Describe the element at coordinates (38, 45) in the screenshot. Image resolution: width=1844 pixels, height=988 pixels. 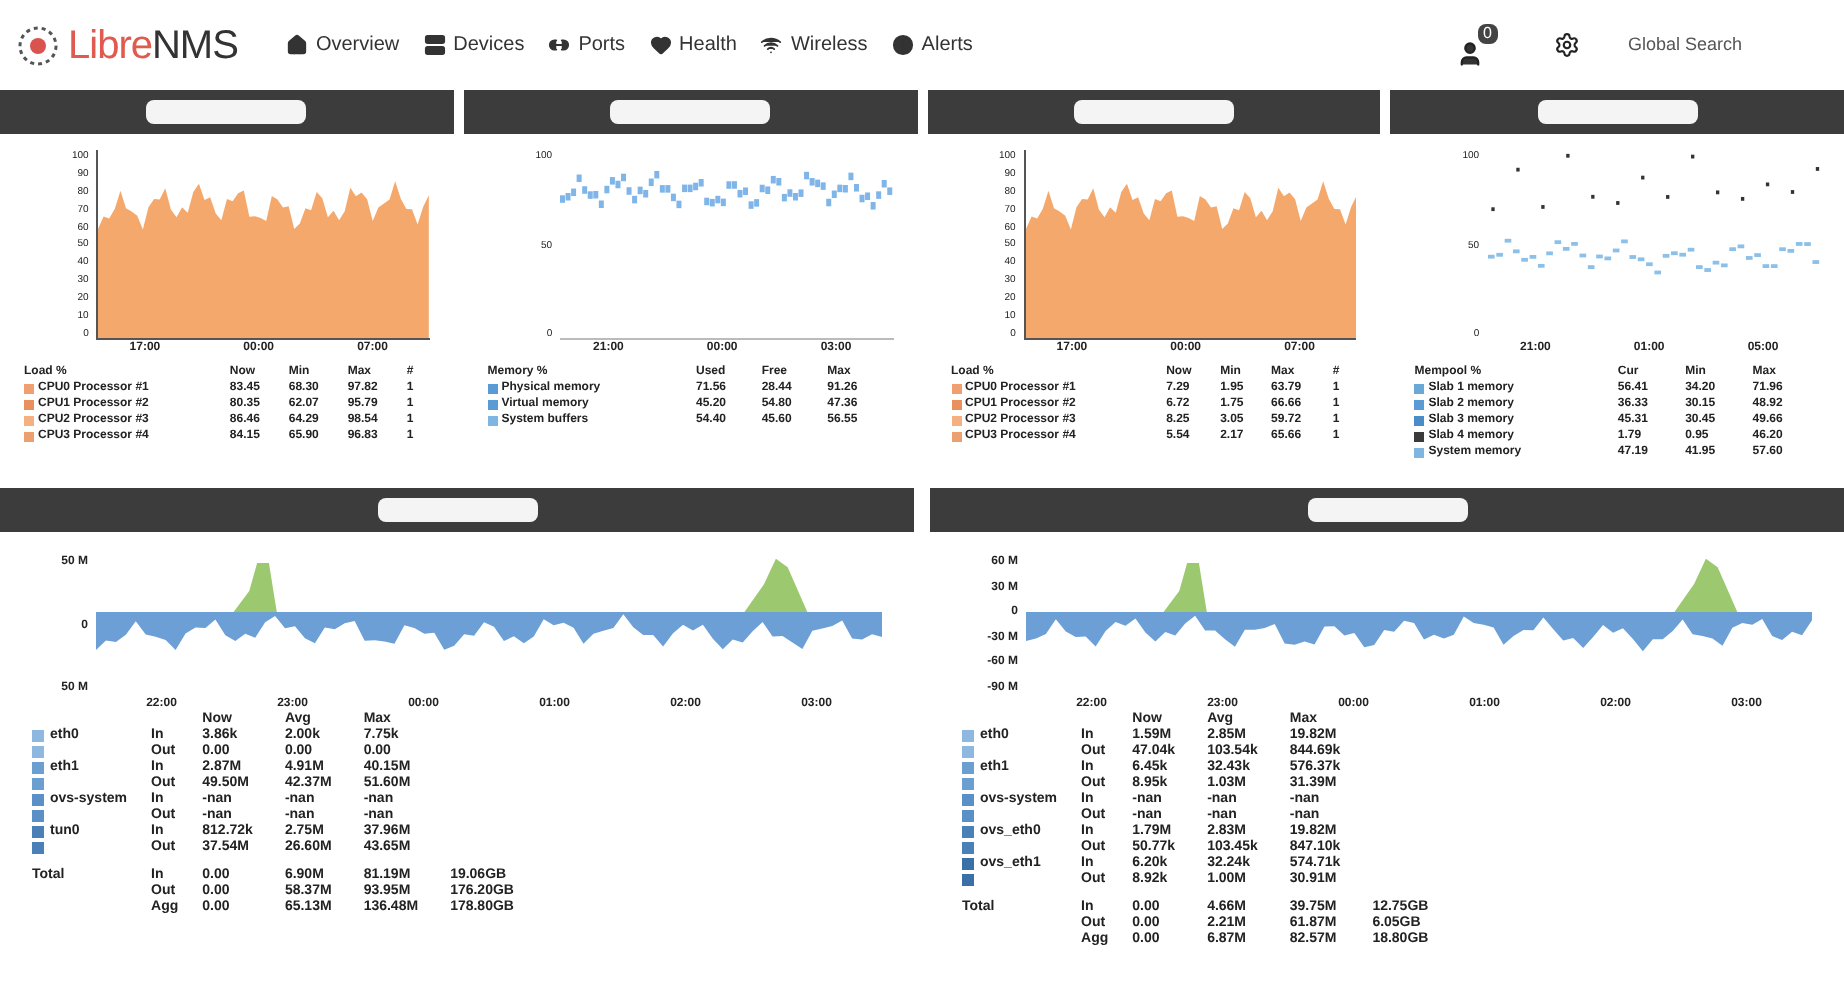
I see `logo-icon` at that location.